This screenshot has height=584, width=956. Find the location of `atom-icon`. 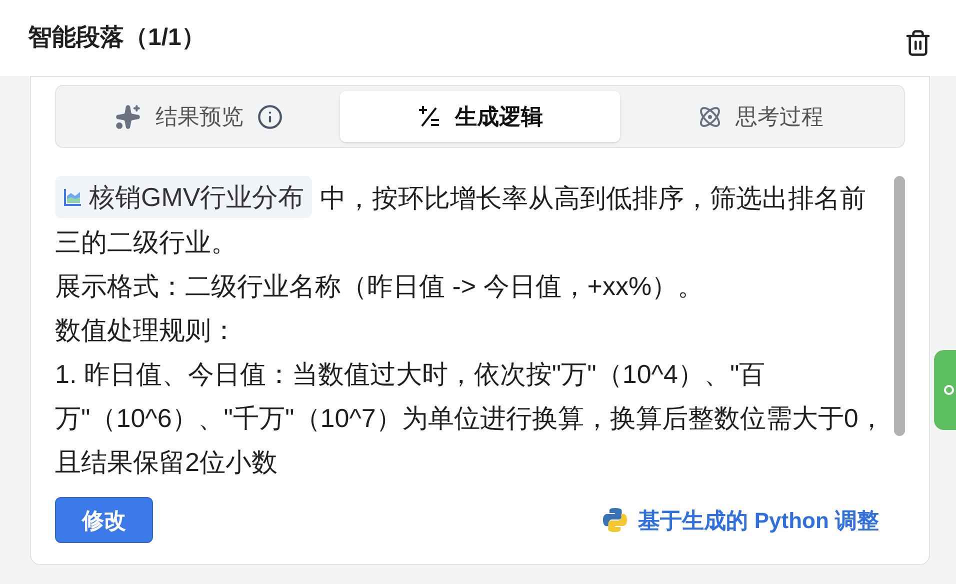

atom-icon is located at coordinates (710, 116).